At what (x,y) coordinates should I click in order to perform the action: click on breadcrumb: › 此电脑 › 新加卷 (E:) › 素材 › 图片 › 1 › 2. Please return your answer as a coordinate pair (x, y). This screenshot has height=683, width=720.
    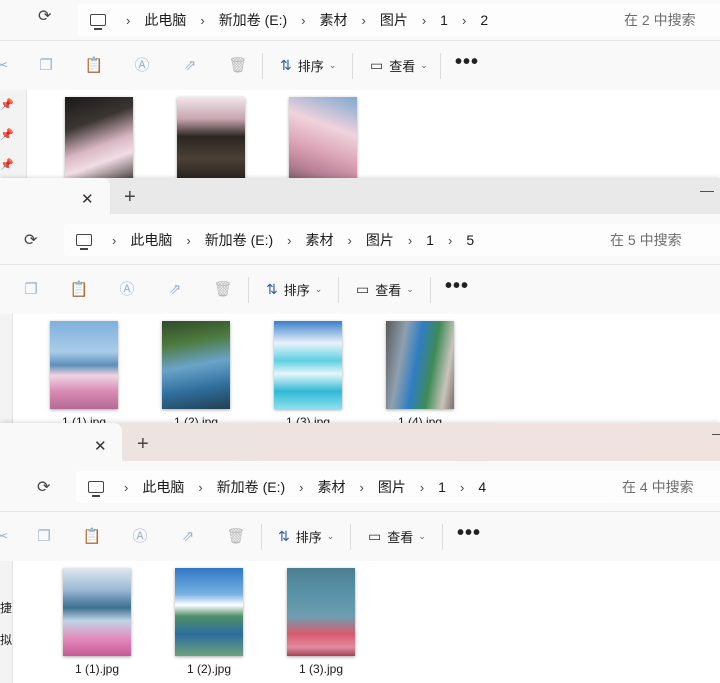
    Looking at the image, I should click on (346, 20).